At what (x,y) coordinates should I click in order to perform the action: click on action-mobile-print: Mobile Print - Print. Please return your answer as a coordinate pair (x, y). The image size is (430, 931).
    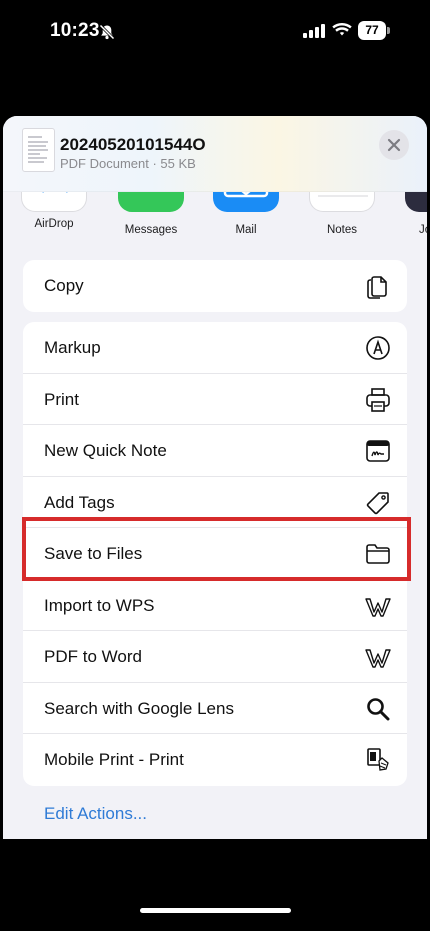
    Looking at the image, I should click on (215, 760).